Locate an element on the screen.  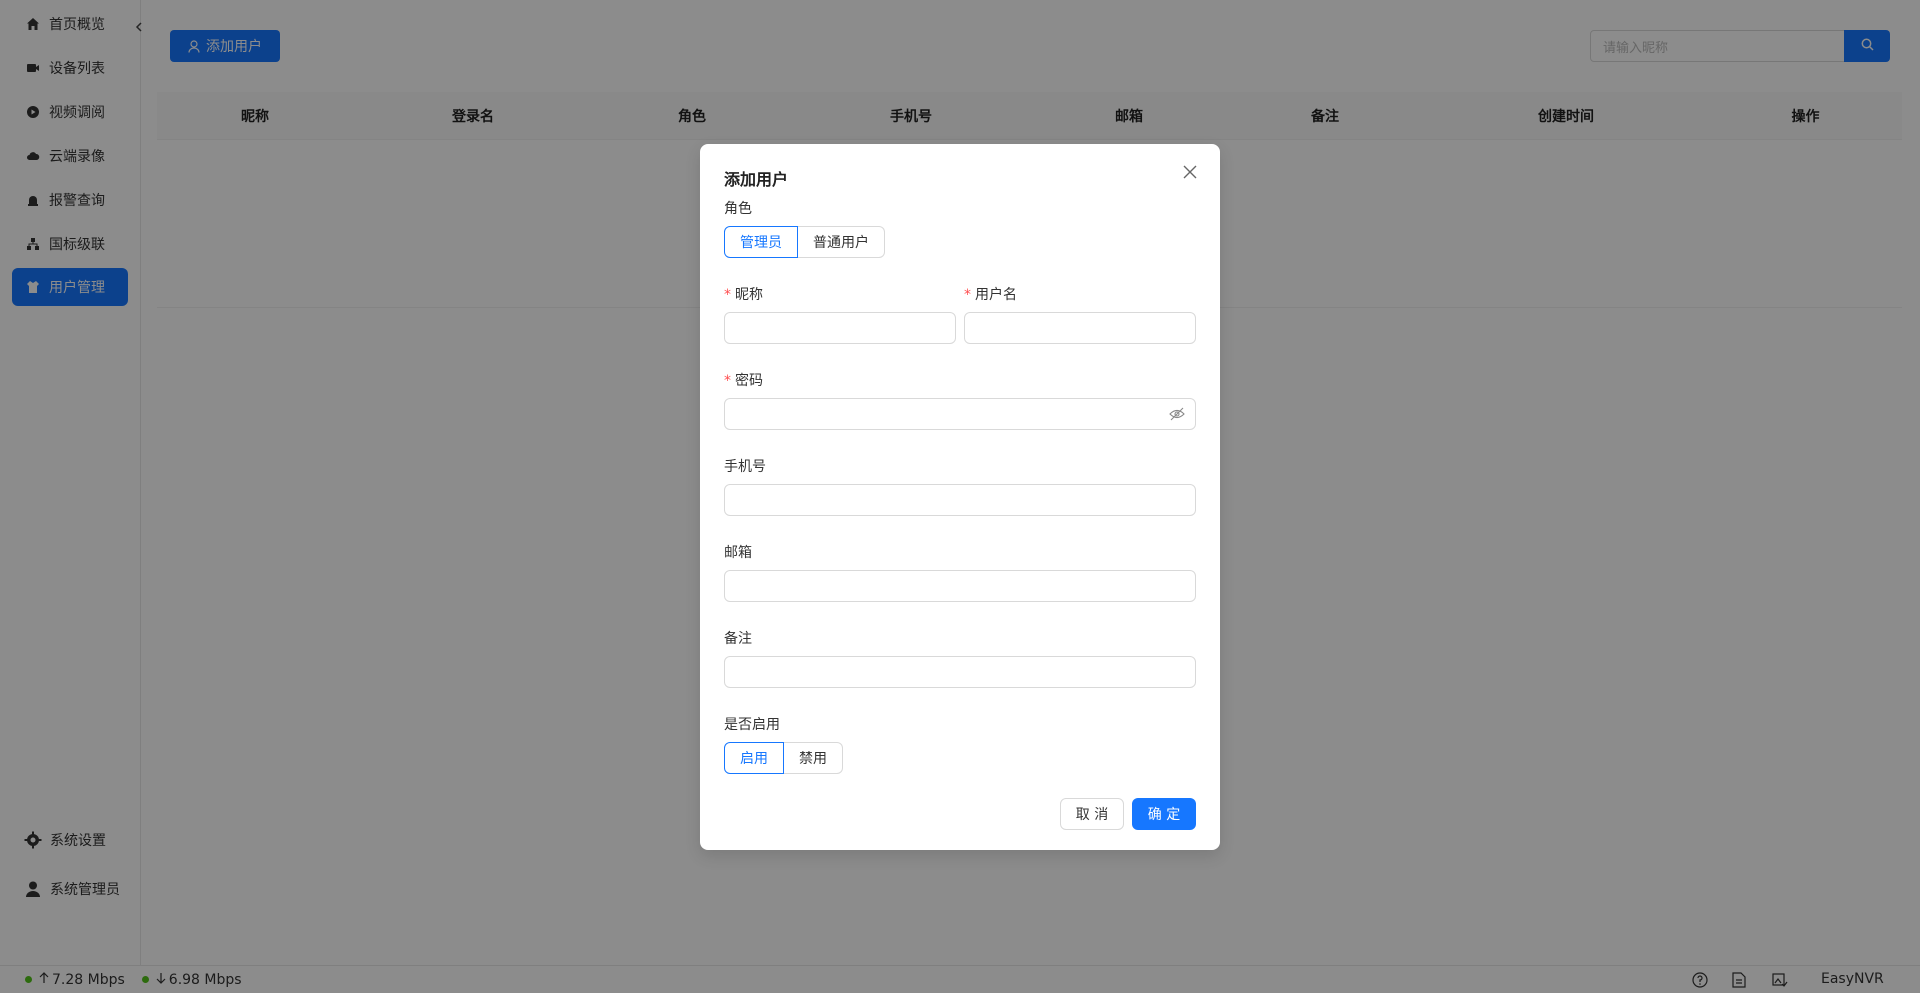
password-label: * 密码 is located at coordinates (743, 381).